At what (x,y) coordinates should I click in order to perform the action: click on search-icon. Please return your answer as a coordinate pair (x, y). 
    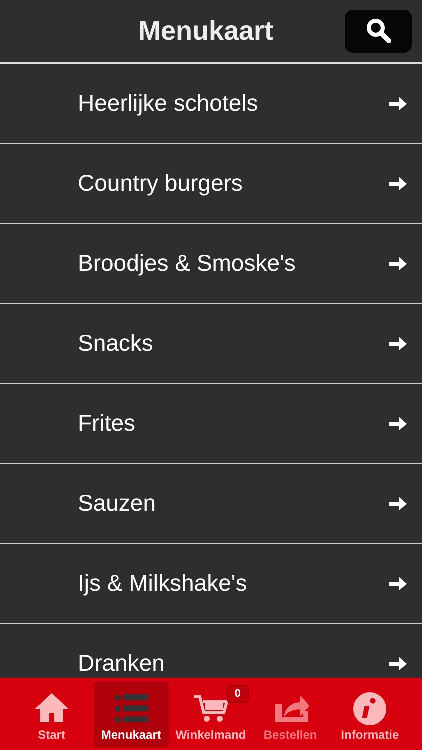
    Looking at the image, I should click on (379, 31).